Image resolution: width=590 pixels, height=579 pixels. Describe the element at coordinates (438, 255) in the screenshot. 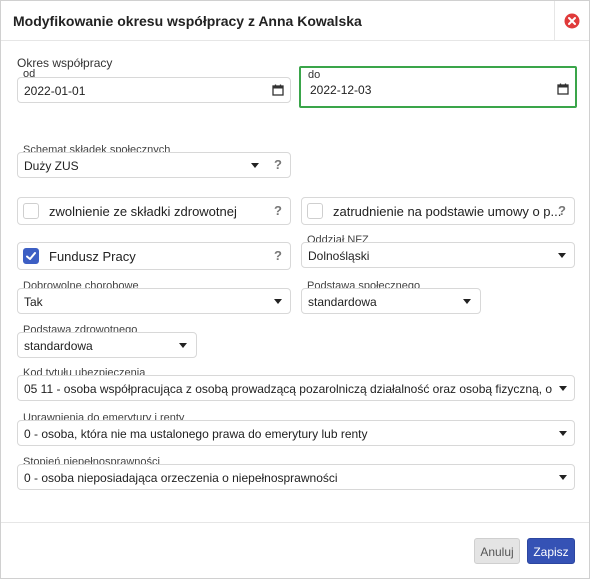

I see `nfz-select: Dolnośląski` at that location.